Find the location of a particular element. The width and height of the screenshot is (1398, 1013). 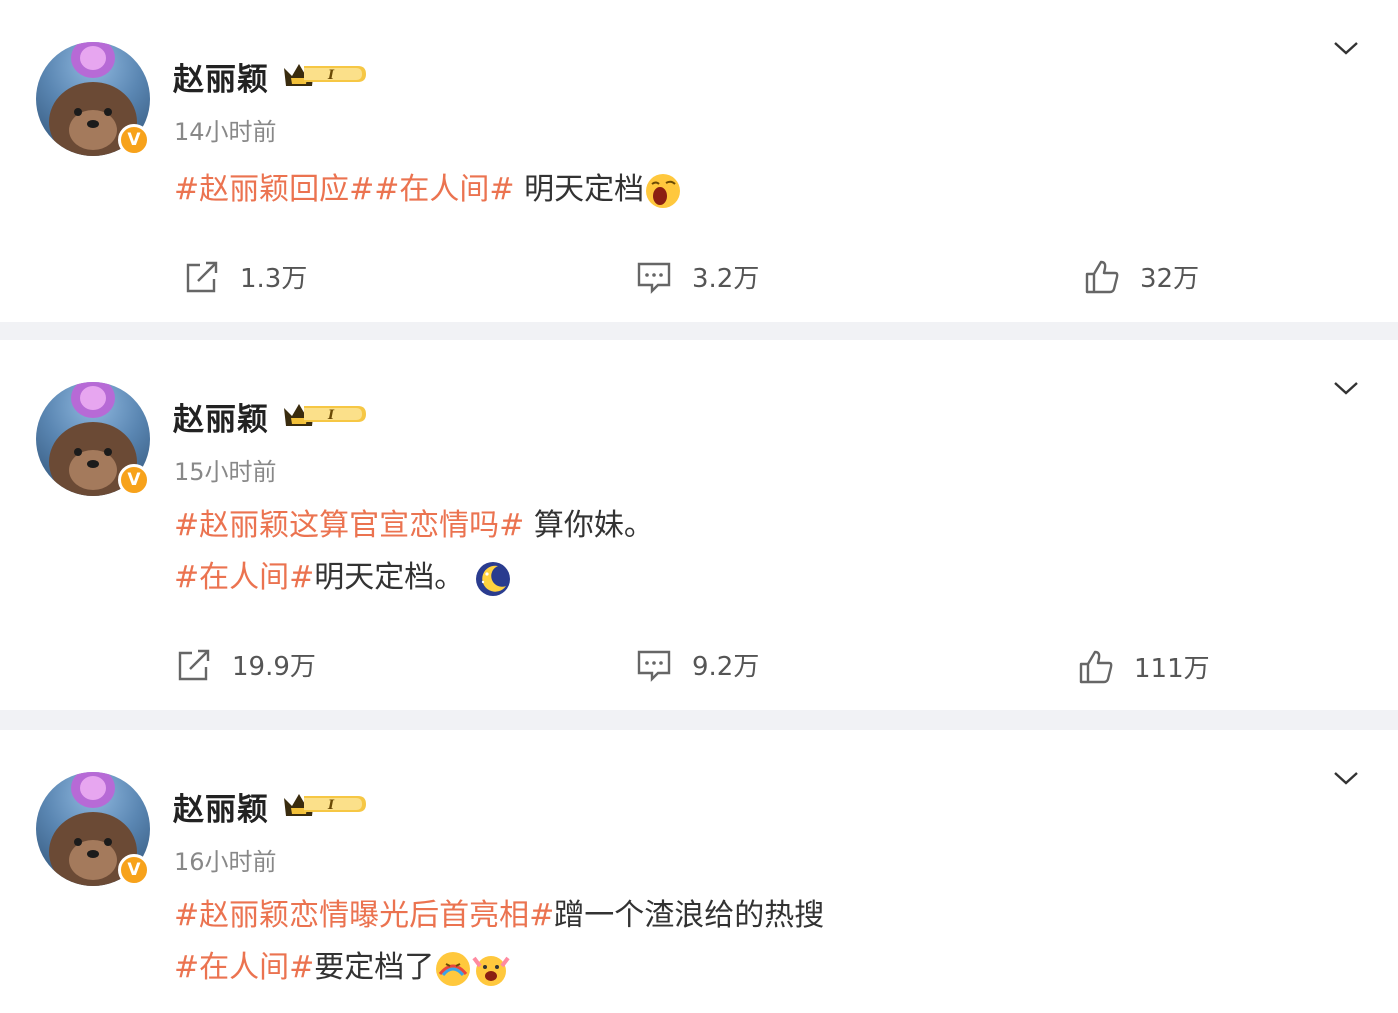

post-body-text: 要定档了 is located at coordinates (374, 967).